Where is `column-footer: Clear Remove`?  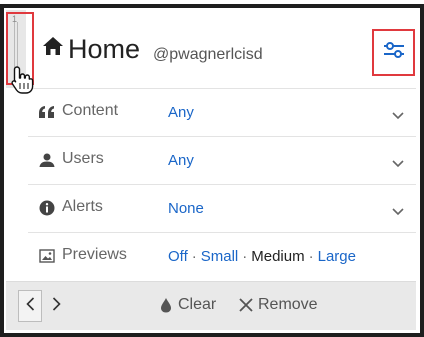
column-footer: Clear Remove is located at coordinates (211, 305).